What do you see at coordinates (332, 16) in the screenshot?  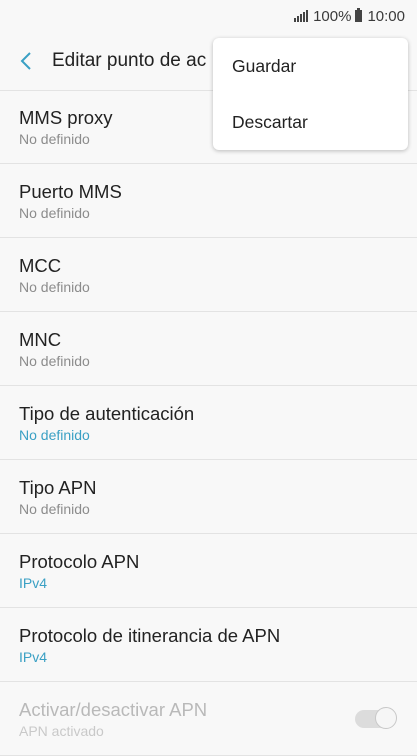 I see `battery-percentage: 100%` at bounding box center [332, 16].